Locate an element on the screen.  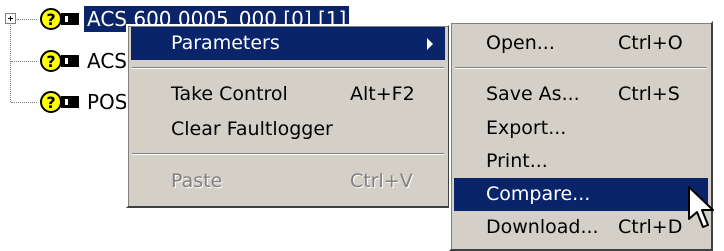
menu-item-shortcut: Ctrl+D is located at coordinates (650, 227).